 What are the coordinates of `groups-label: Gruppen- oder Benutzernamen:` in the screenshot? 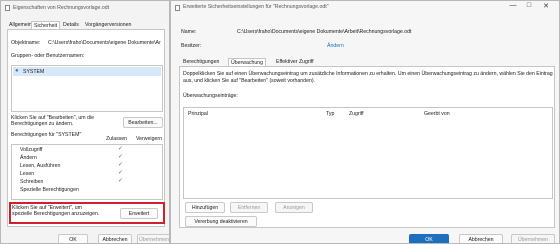 It's located at (48, 56).